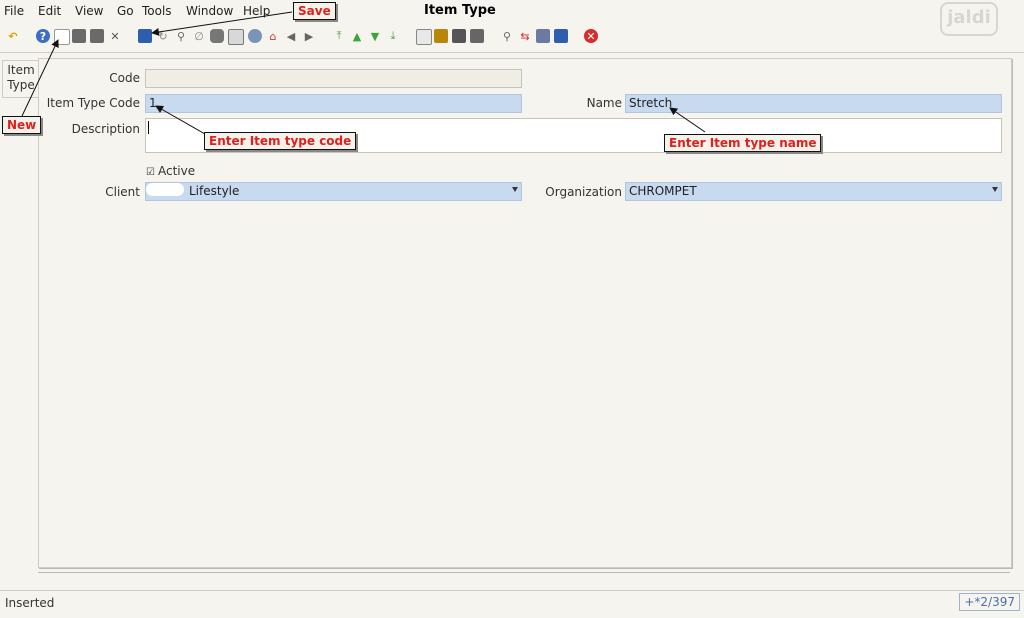 The image size is (1024, 618). I want to click on save-callout: Save, so click(314, 11).